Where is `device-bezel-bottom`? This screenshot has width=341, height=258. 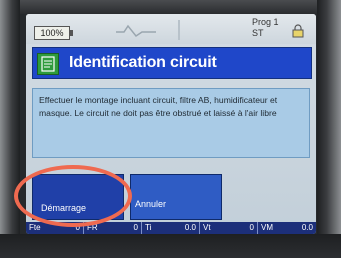
device-bezel-bottom is located at coordinates (170, 246).